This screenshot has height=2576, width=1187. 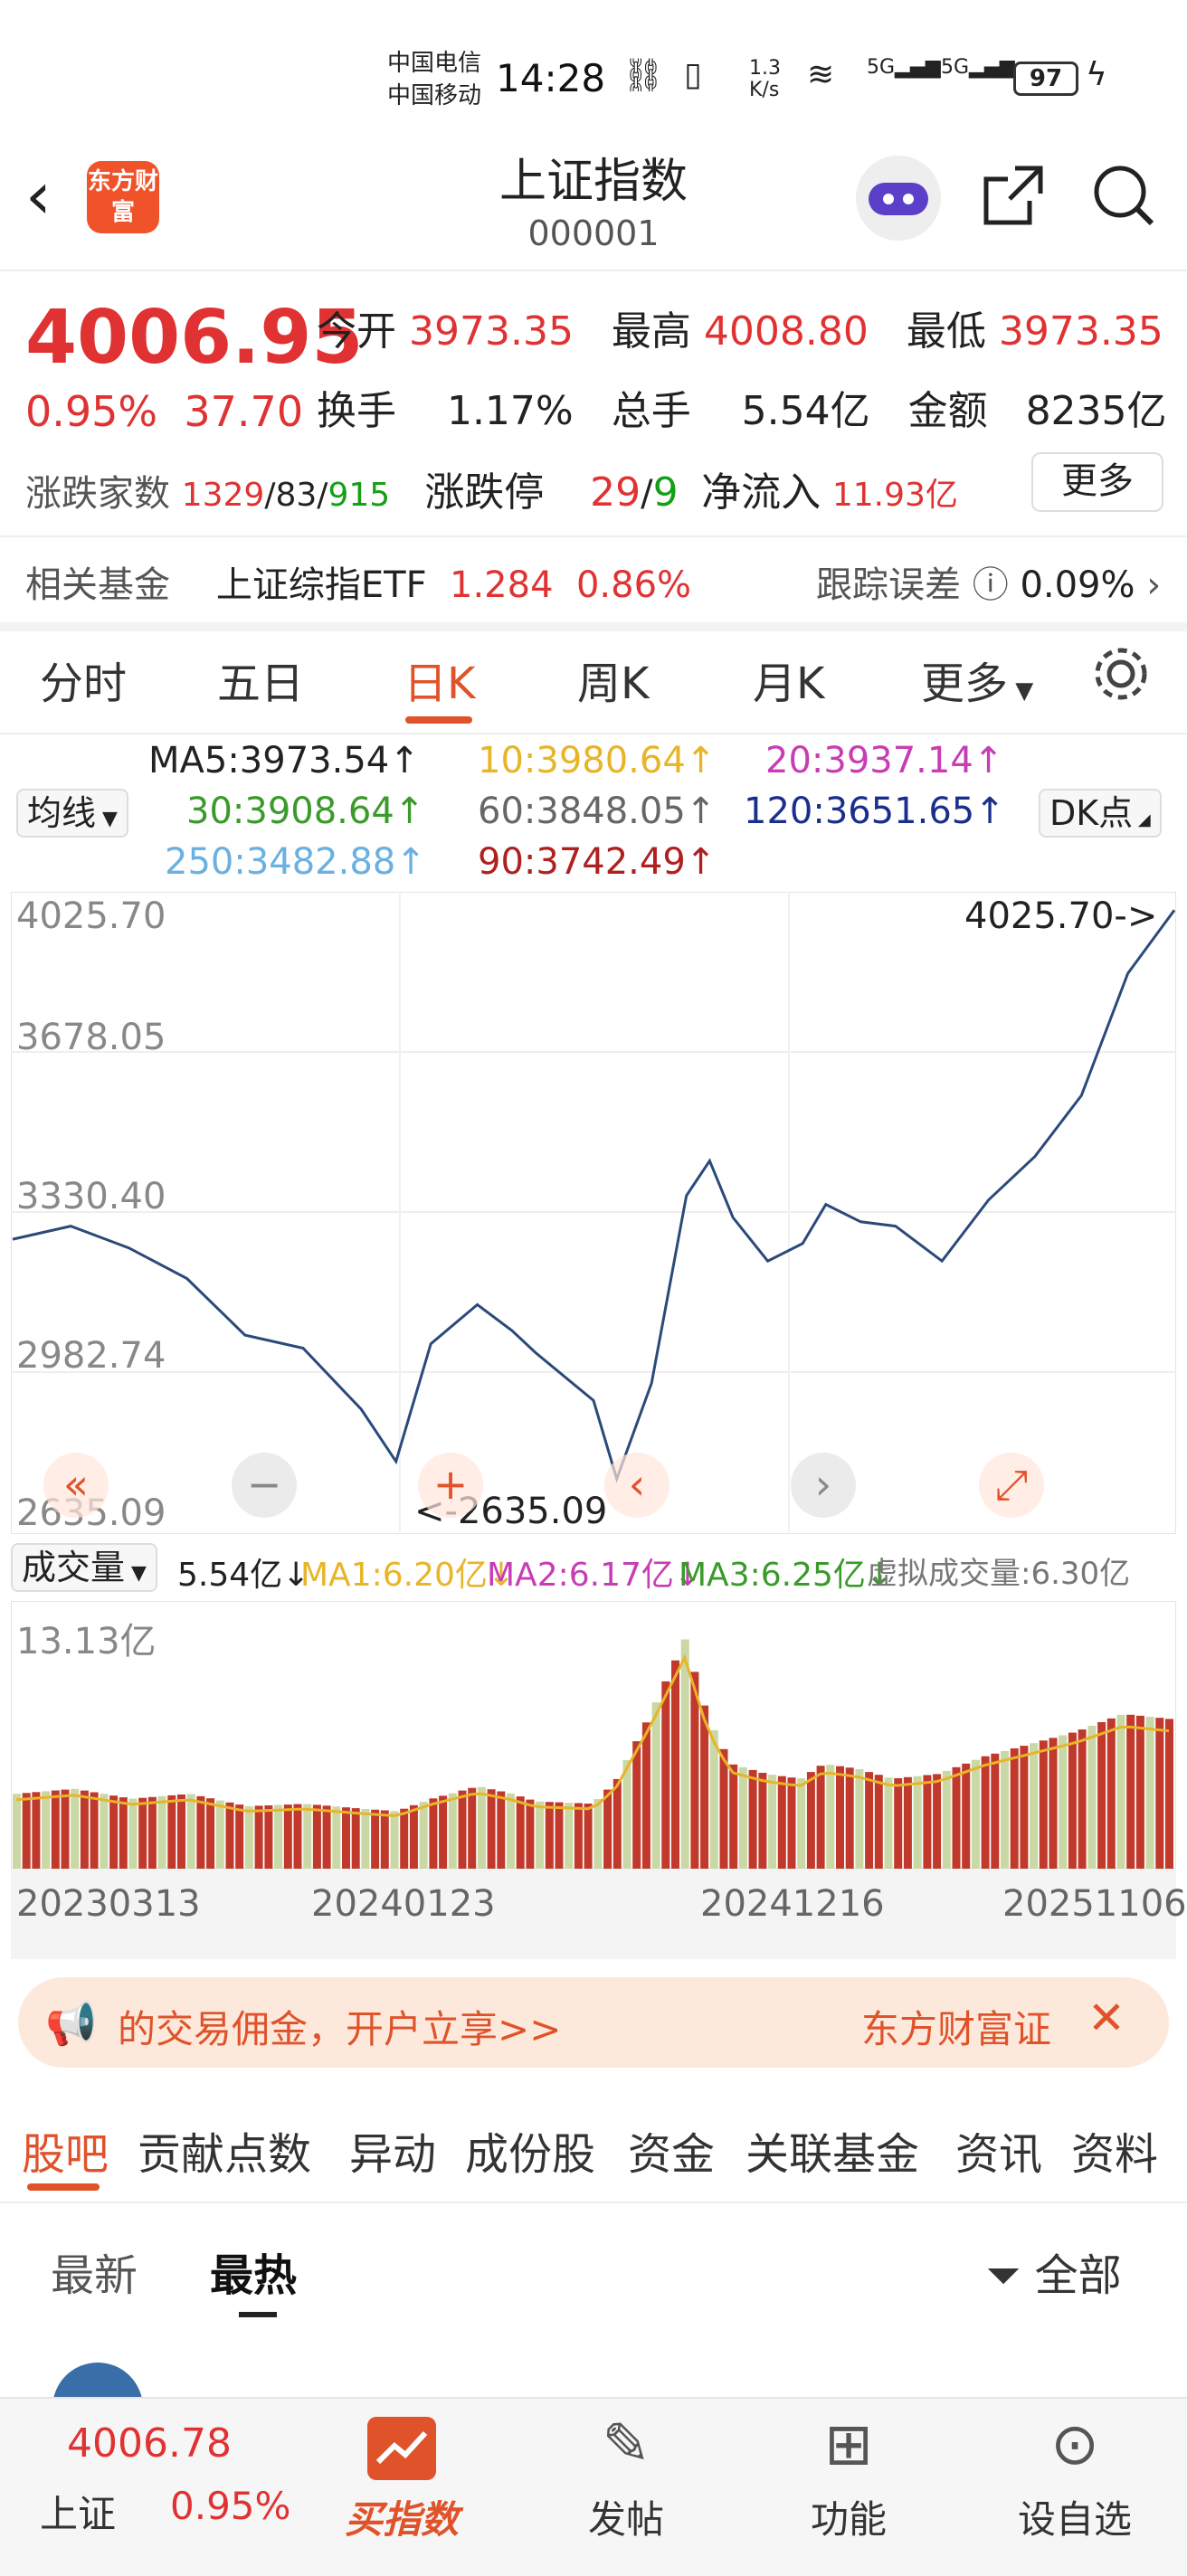 I want to click on related-fund-row: 相关基金 上证综指ETF 0.86%1.284 0.86%, so click(x=358, y=582).